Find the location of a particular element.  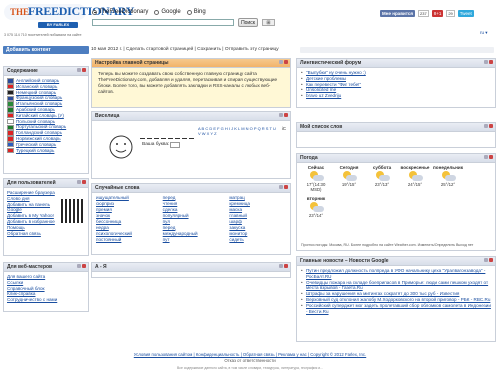

az-title: А - Я is located at coordinates (101, 267).